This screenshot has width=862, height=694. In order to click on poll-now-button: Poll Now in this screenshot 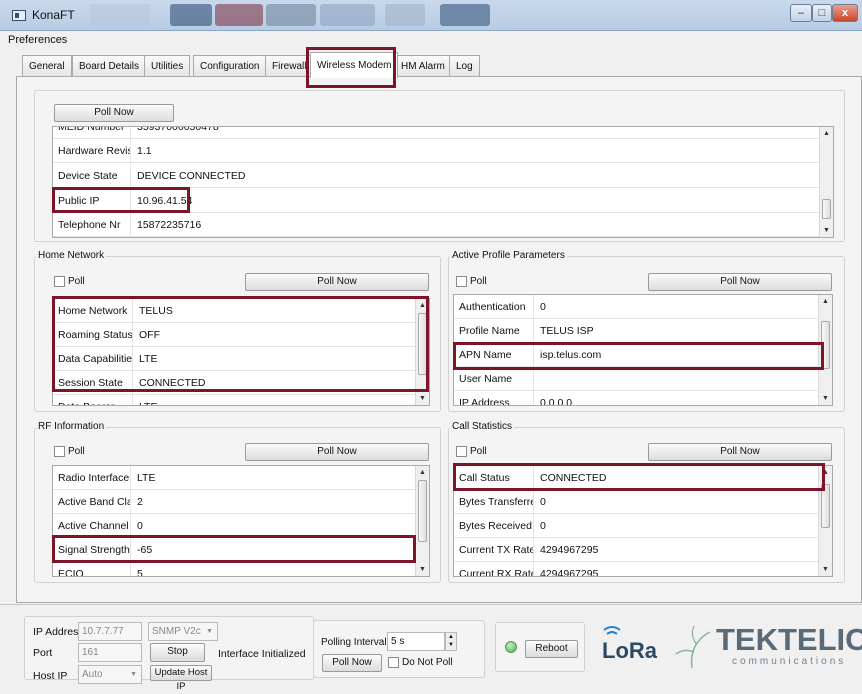, I will do `click(352, 663)`.